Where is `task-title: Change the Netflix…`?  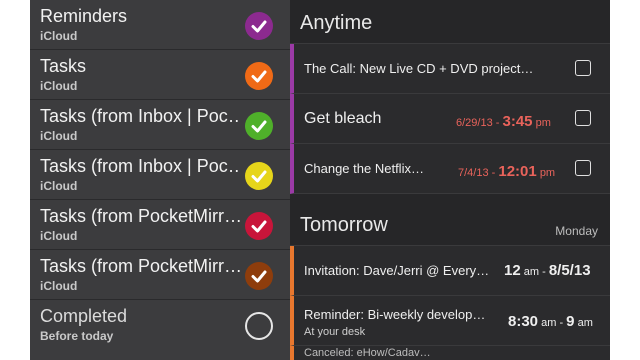 task-title: Change the Netflix… is located at coordinates (364, 168).